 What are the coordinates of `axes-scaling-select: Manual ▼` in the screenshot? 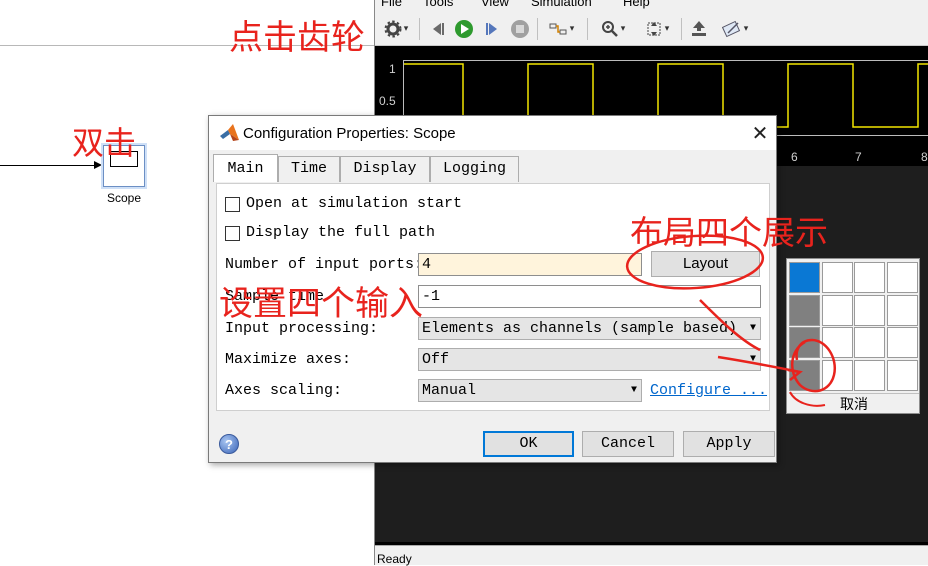 It's located at (530, 390).